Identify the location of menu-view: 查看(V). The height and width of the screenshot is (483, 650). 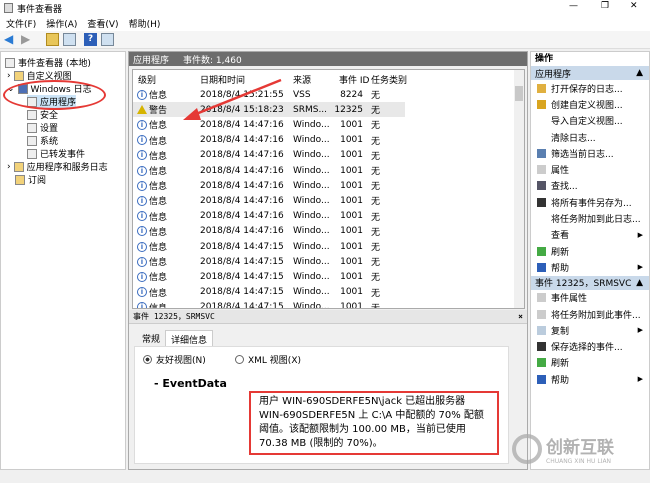
(102, 23).